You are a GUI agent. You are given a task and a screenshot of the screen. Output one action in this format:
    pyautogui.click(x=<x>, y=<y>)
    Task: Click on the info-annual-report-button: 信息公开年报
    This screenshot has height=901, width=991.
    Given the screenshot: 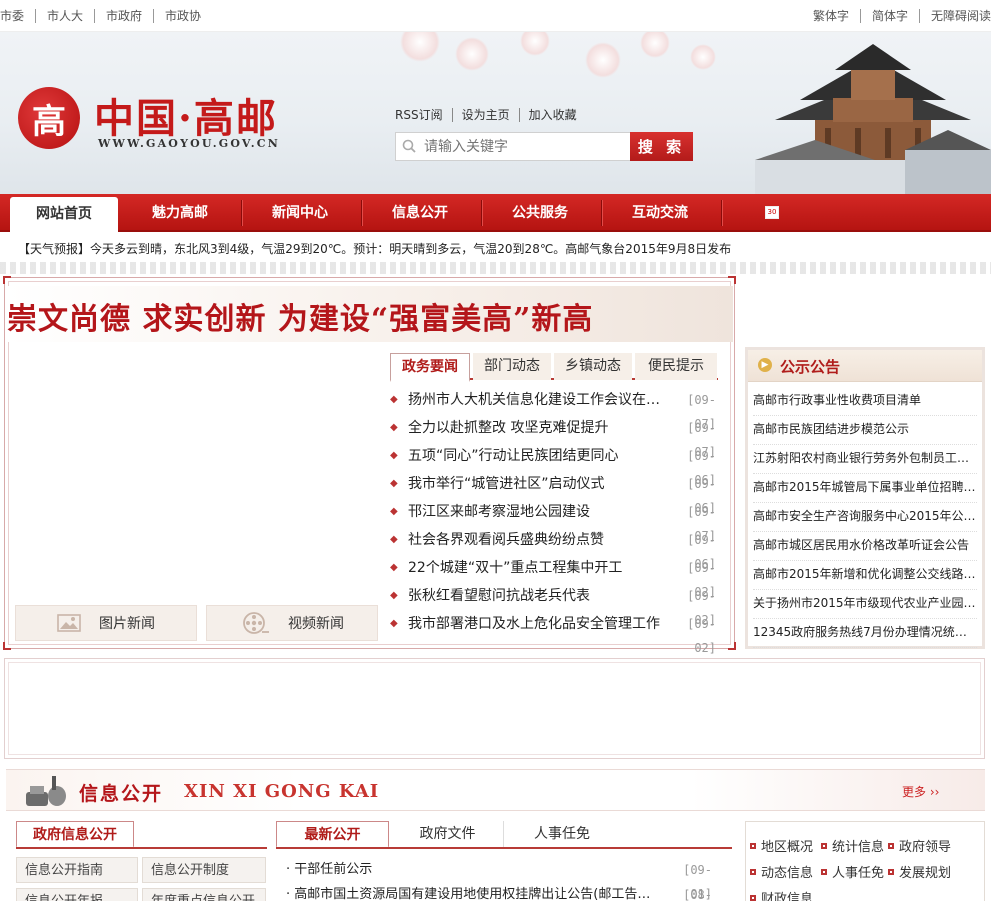 What is the action you would take?
    pyautogui.click(x=77, y=894)
    